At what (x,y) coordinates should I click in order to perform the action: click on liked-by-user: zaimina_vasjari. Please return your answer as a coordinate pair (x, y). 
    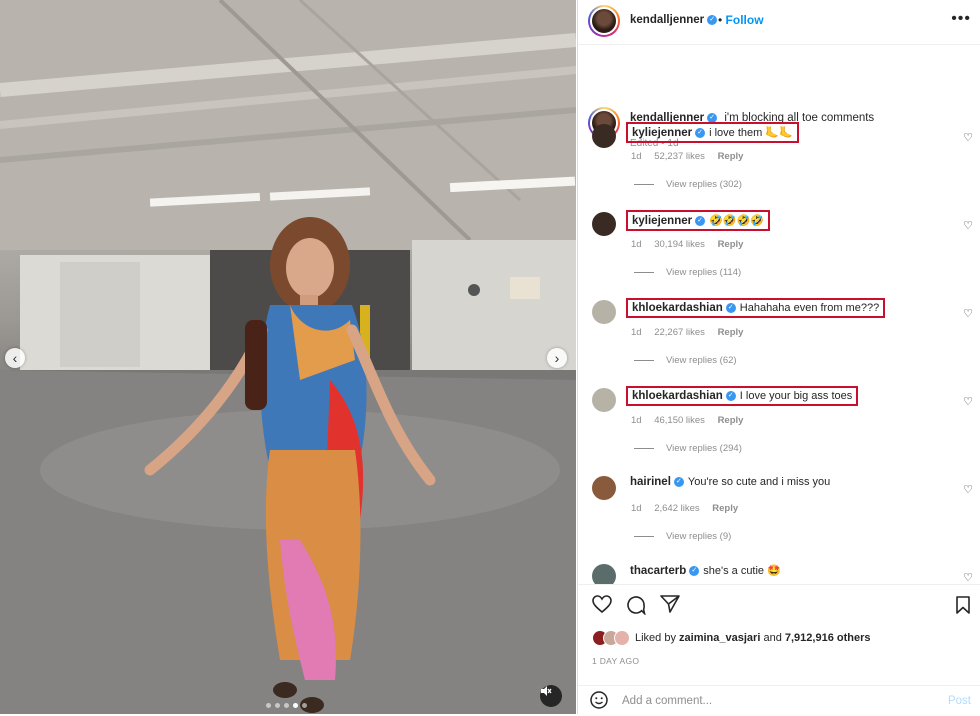
    Looking at the image, I should click on (719, 638).